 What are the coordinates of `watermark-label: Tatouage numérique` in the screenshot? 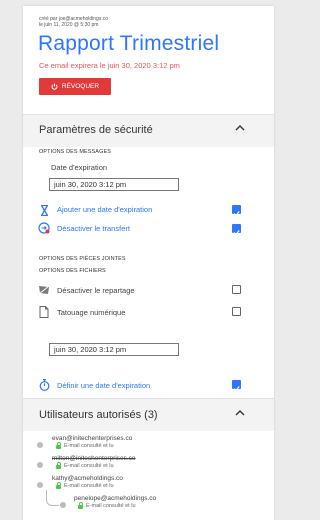 It's located at (91, 312).